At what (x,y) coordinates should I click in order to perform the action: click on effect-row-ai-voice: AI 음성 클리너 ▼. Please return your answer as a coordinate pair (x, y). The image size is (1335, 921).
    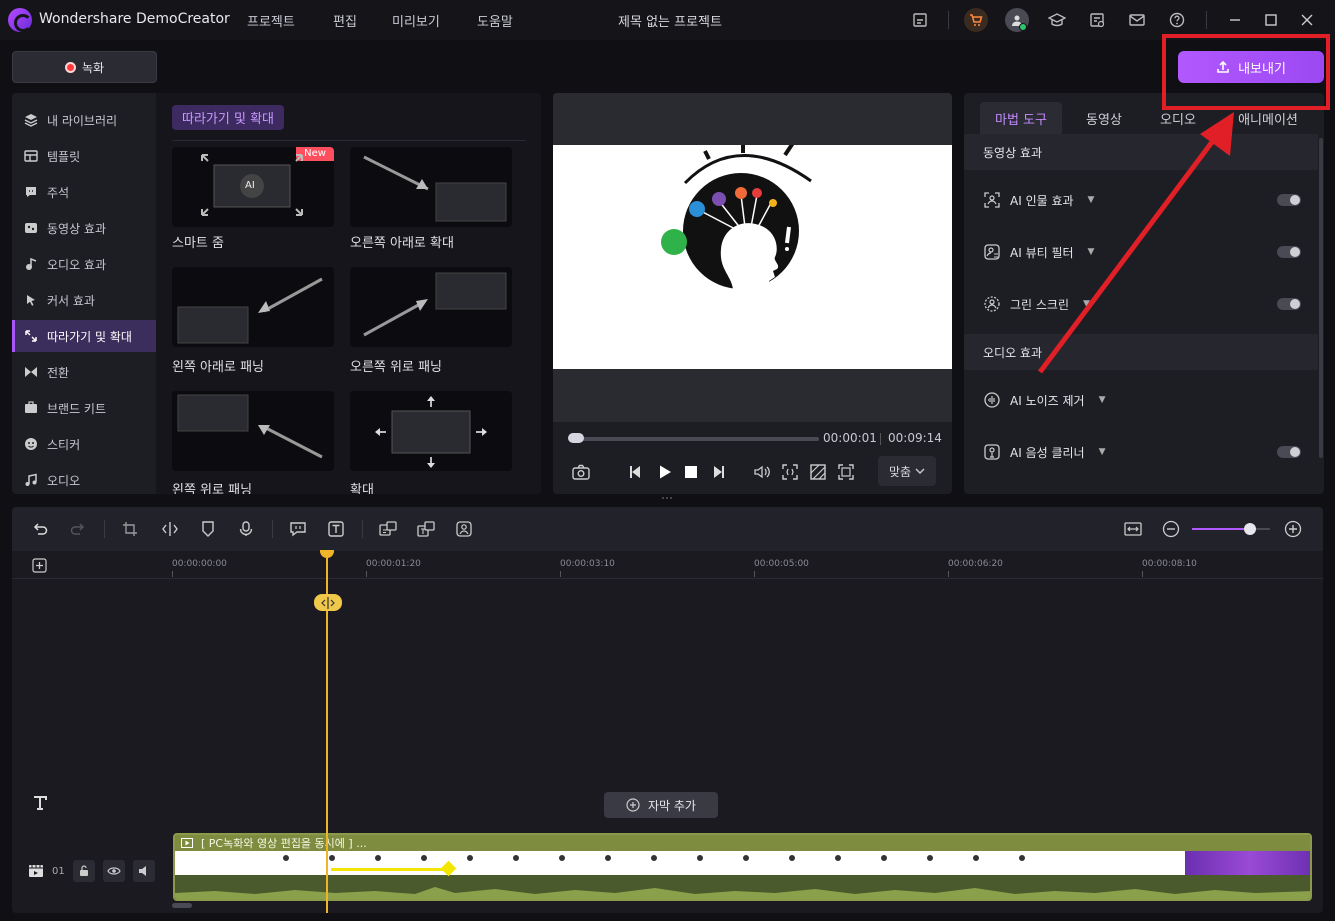
    Looking at the image, I should click on (1141, 452).